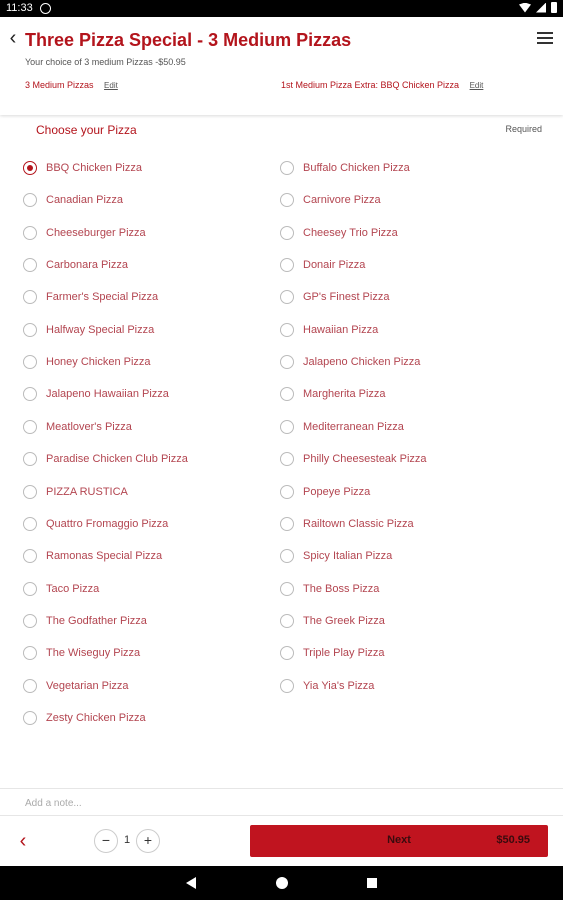  Describe the element at coordinates (336, 556) in the screenshot. I see `pizza-option: Spicy Italian Pizza` at that location.